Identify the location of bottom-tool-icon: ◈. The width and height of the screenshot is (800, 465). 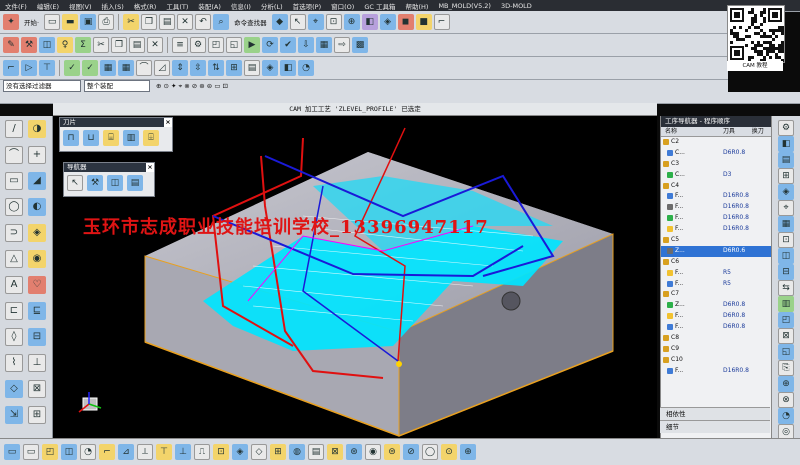
(240, 452).